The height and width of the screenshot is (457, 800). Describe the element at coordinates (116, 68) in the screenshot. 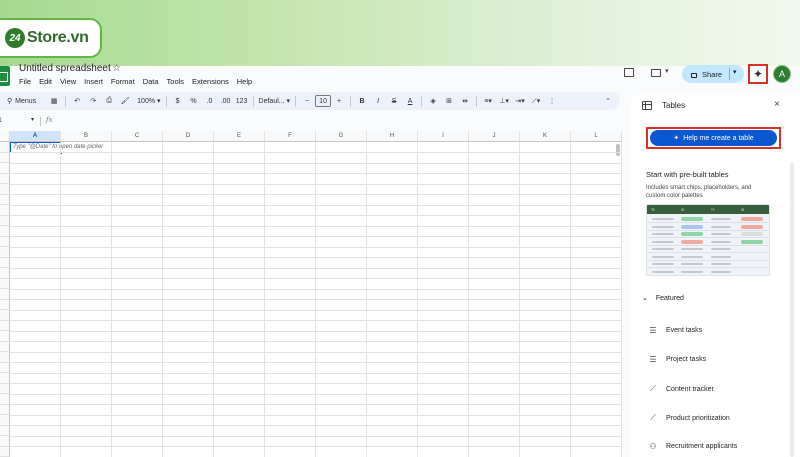

I see `star-icon: ☆` at that location.